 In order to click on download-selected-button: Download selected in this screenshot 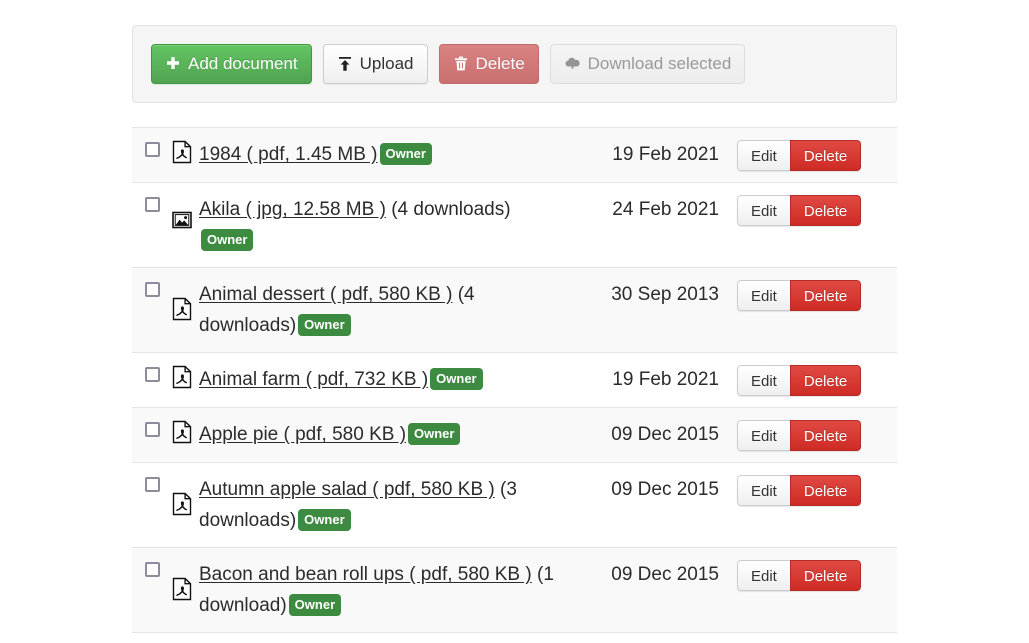, I will do `click(647, 64)`.